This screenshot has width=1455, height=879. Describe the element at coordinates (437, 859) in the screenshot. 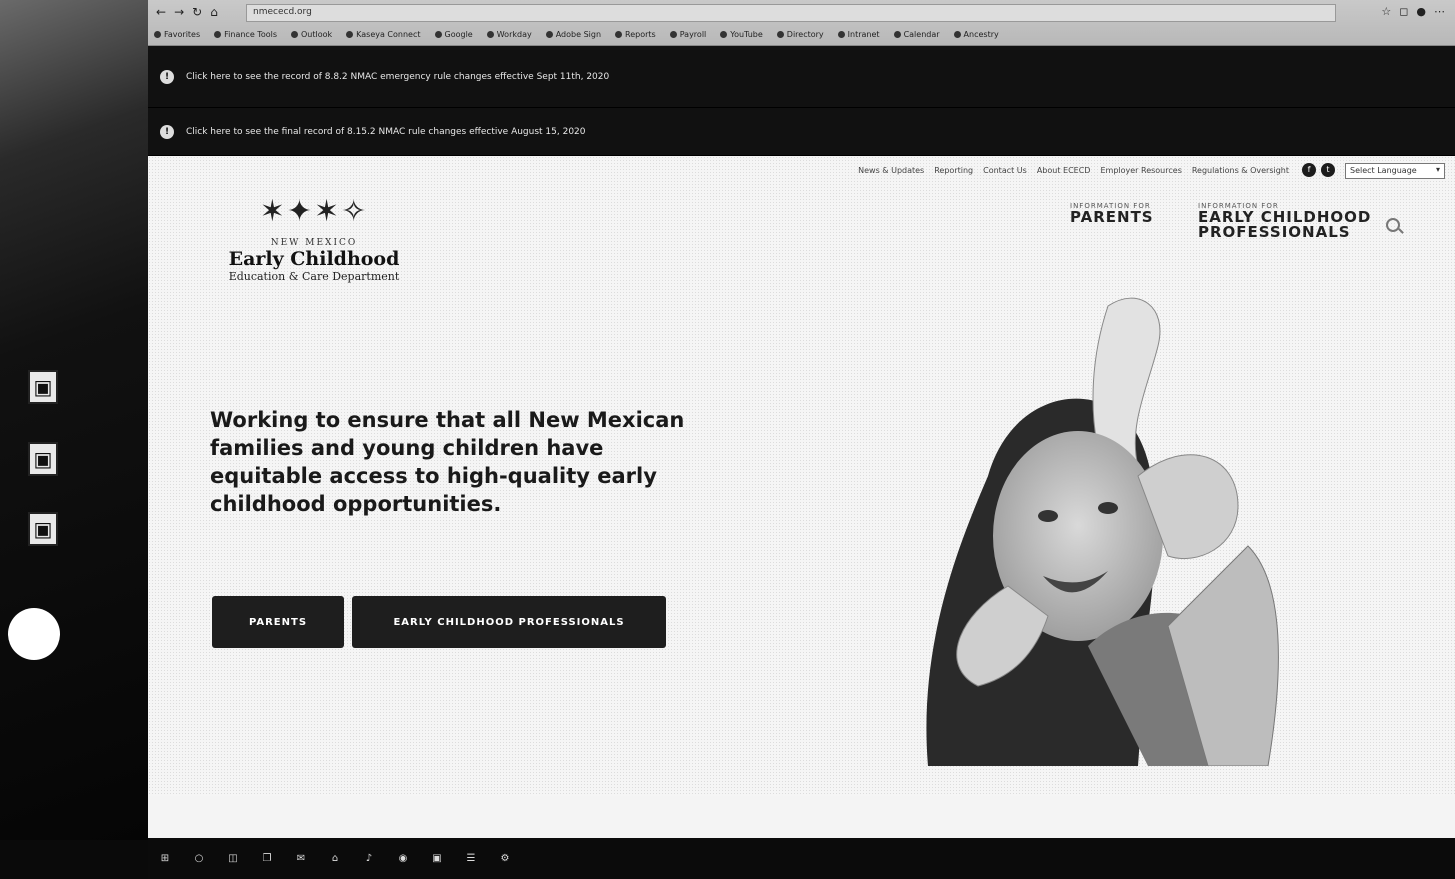

I see `app-icon: ▣` at that location.